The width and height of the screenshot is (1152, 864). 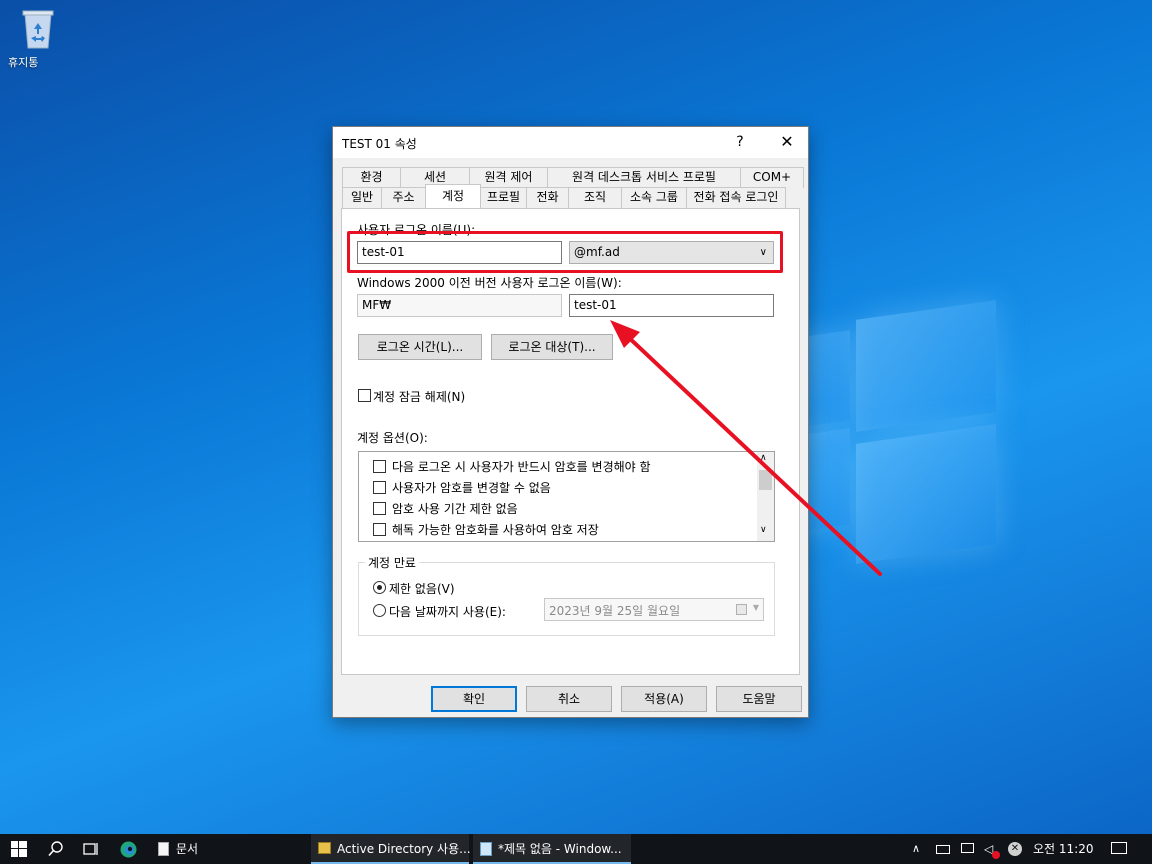 I want to click on action-center-icon, so click(x=1120, y=849).